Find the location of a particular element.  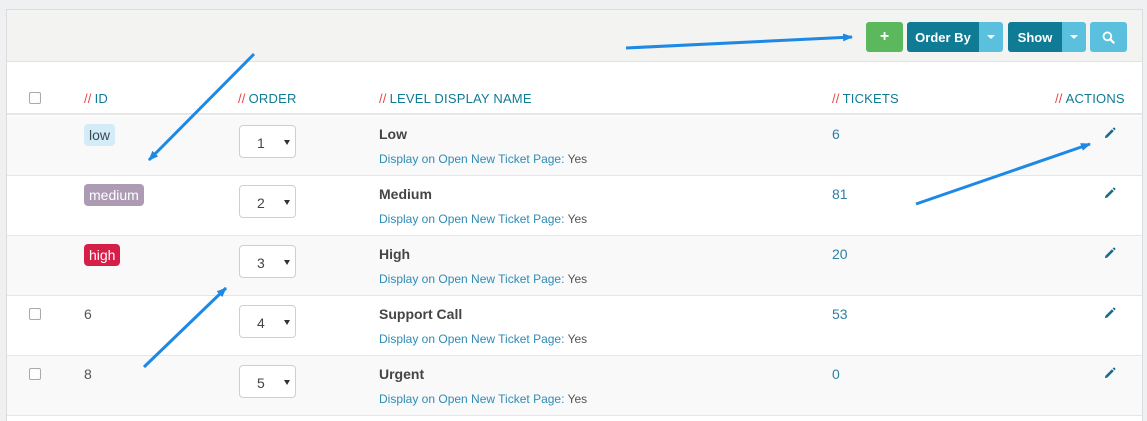

column-header-level-display-name: //LEVEL DISPLAY NAME is located at coordinates (455, 98).